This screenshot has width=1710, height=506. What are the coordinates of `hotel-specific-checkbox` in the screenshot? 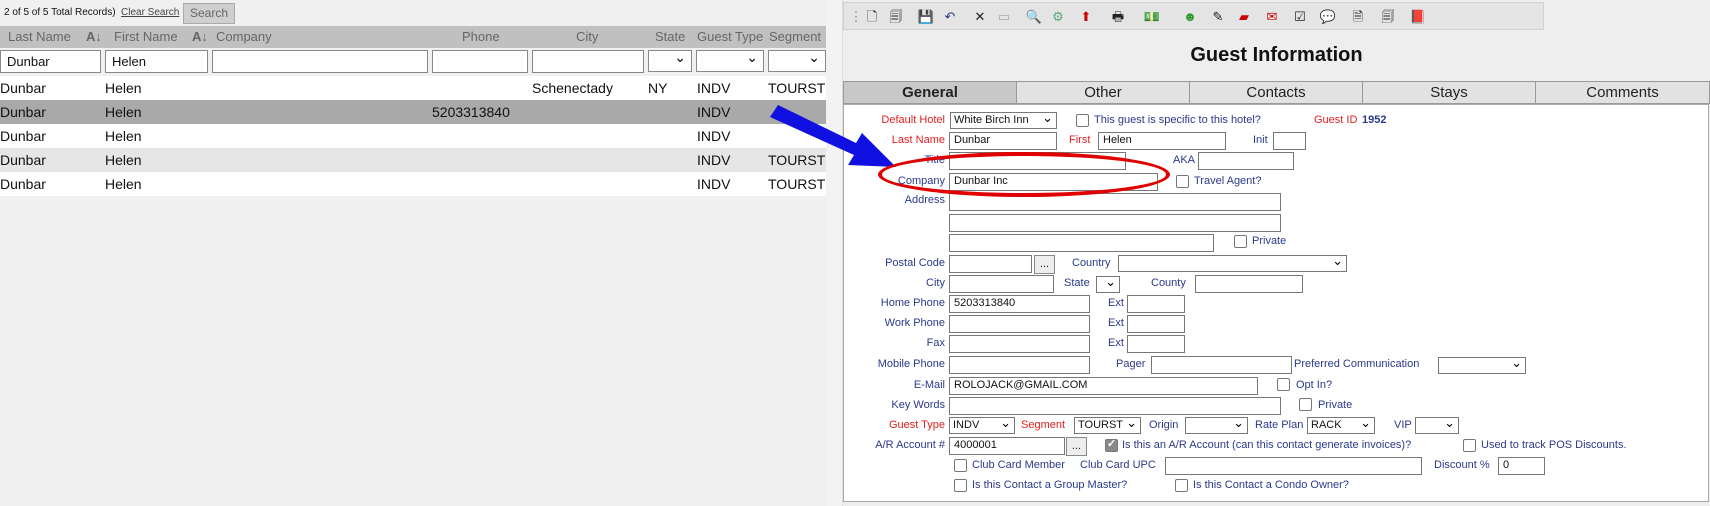 It's located at (1082, 120).